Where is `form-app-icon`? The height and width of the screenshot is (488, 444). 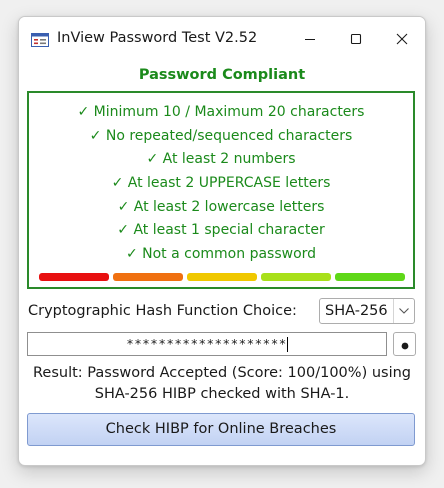
form-app-icon is located at coordinates (40, 39).